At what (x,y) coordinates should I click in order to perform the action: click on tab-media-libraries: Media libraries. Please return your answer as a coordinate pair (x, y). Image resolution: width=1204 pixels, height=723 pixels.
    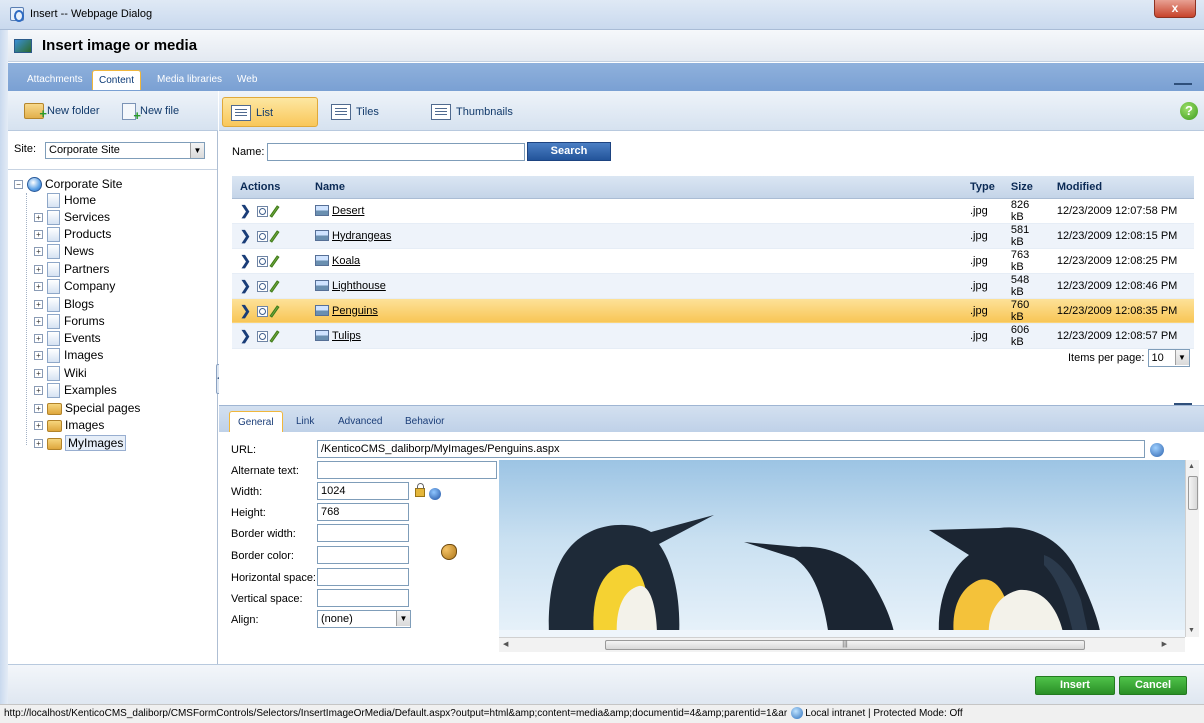
    Looking at the image, I should click on (189, 80).